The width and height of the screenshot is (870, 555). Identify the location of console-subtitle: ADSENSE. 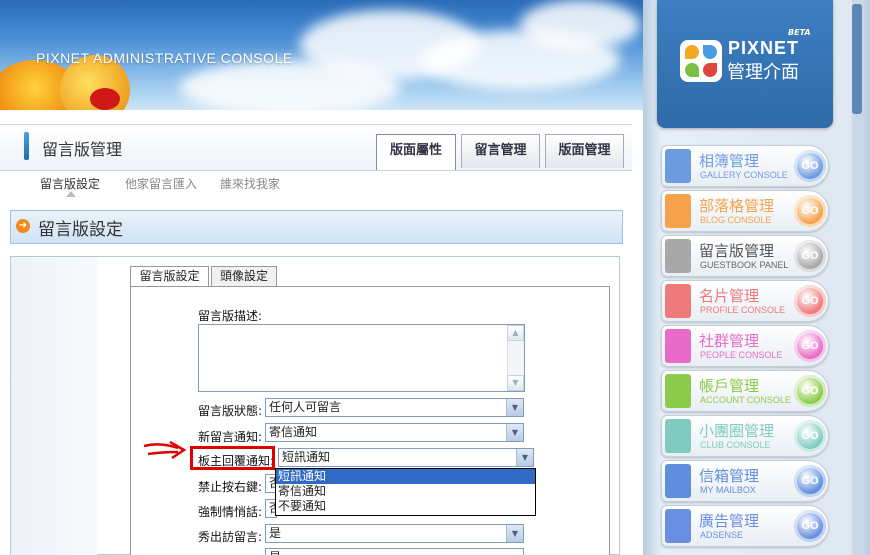
(722, 535).